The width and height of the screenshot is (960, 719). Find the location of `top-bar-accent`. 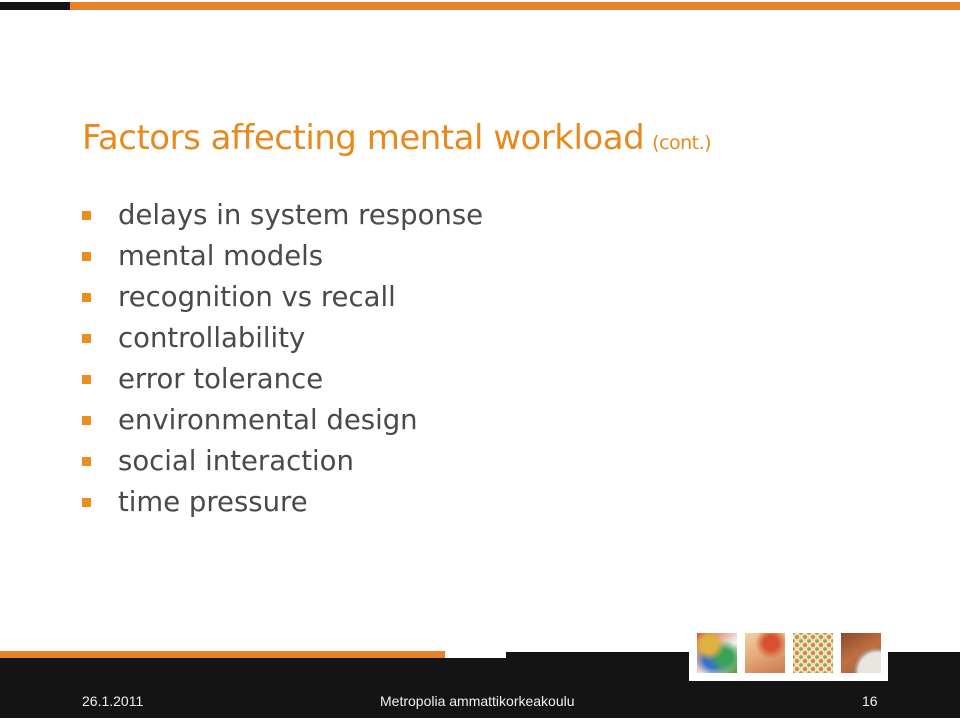

top-bar-accent is located at coordinates (515, 6).